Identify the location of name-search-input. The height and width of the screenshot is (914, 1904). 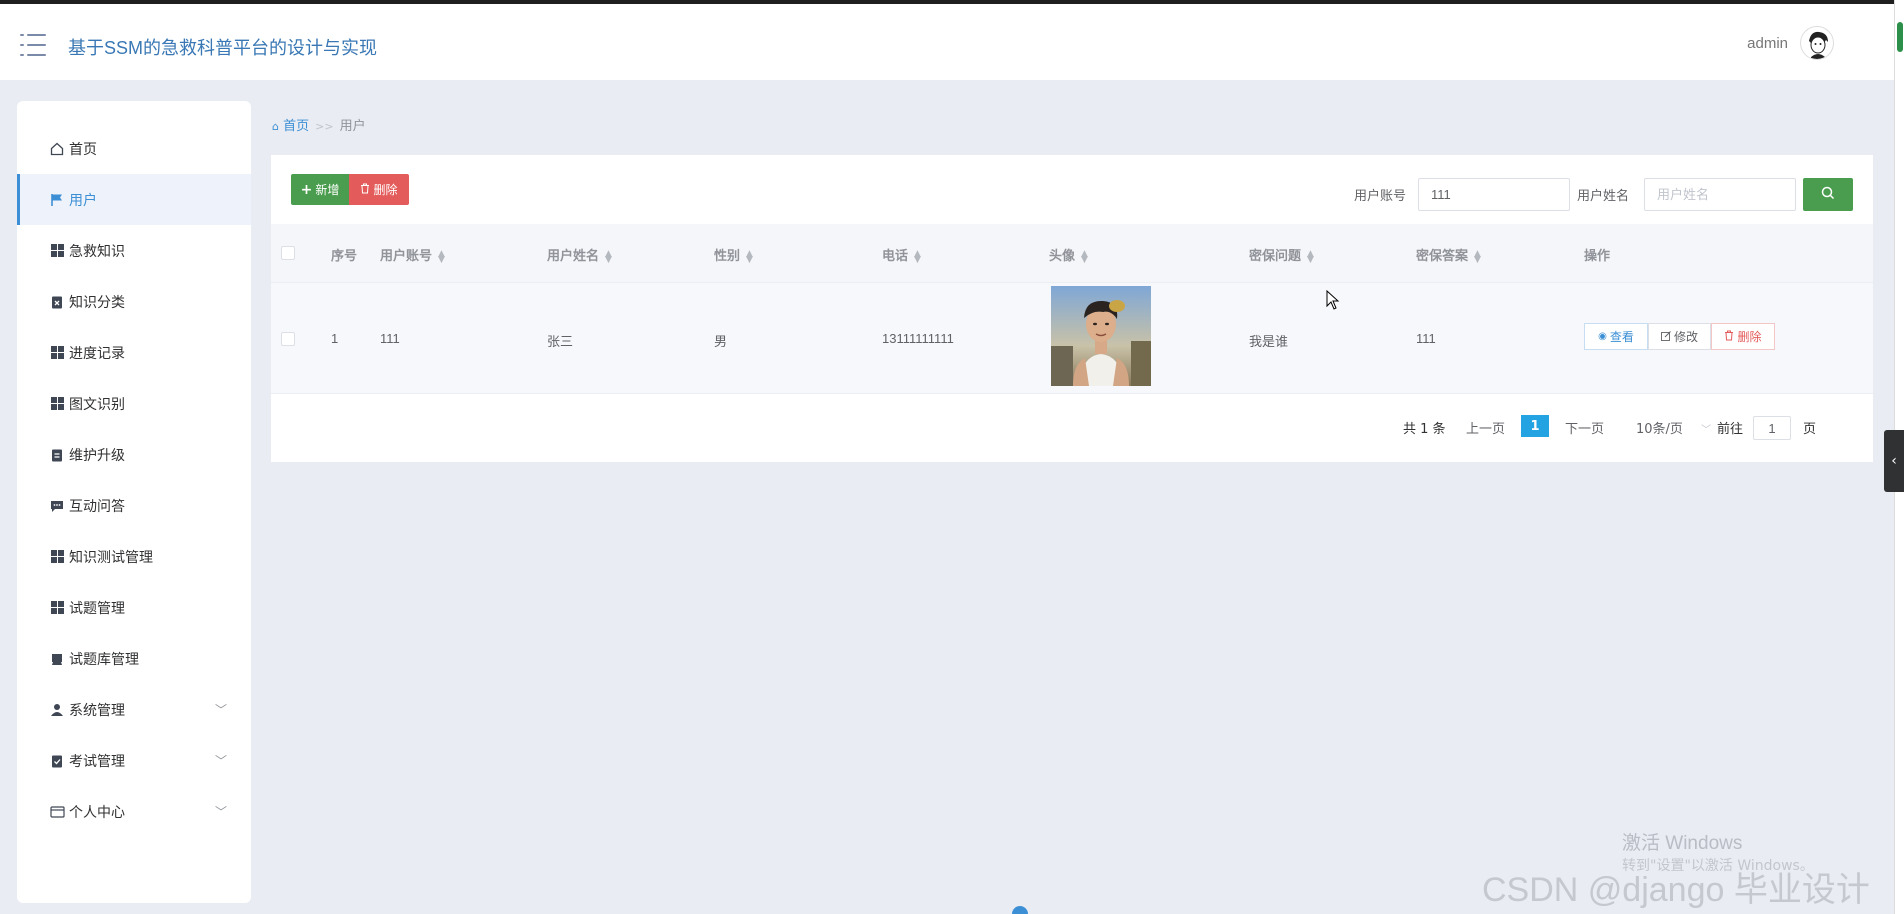
(1720, 194).